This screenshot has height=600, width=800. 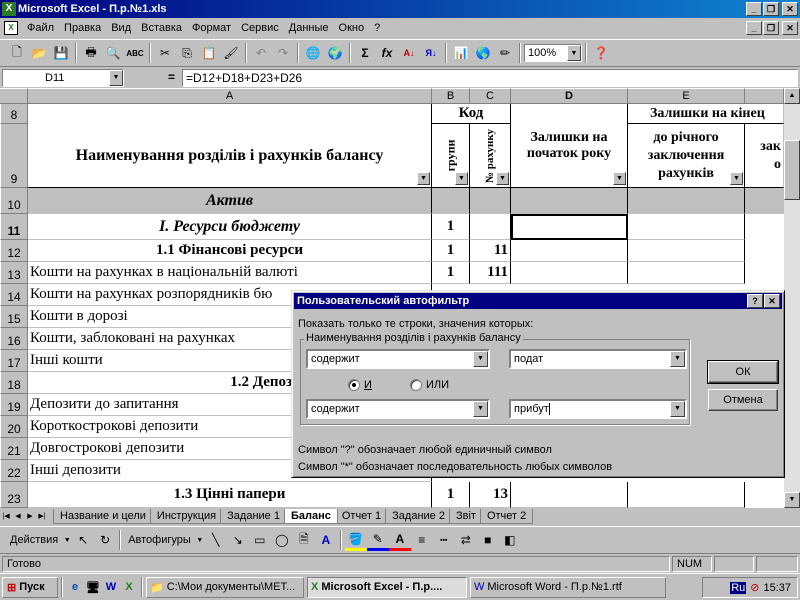 What do you see at coordinates (230, 146) in the screenshot?
I see `header-name-cell: Наименування розділів і рахунків балансу` at bounding box center [230, 146].